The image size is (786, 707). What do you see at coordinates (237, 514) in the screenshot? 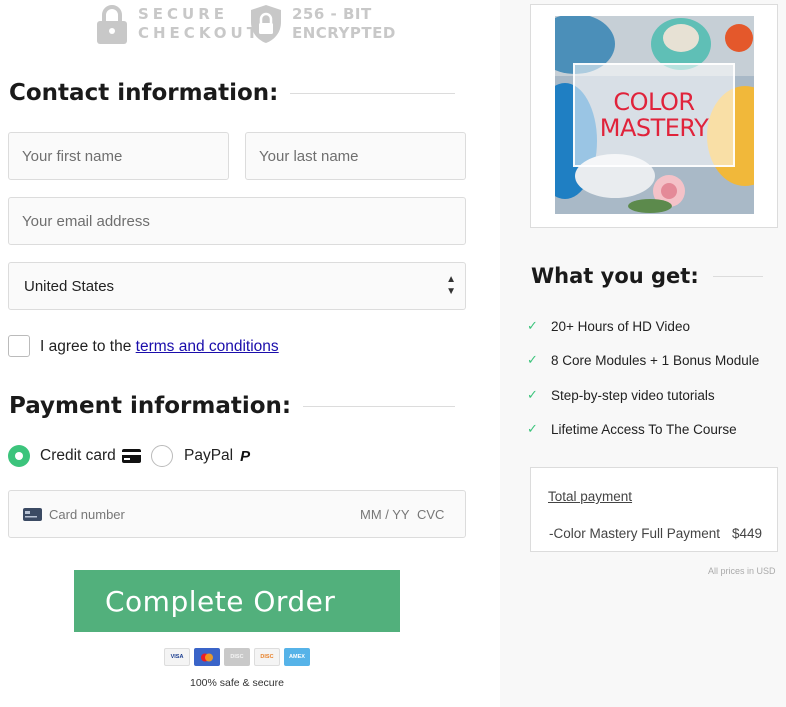
I see `card-number-field: Card number MM / YY CVC` at bounding box center [237, 514].